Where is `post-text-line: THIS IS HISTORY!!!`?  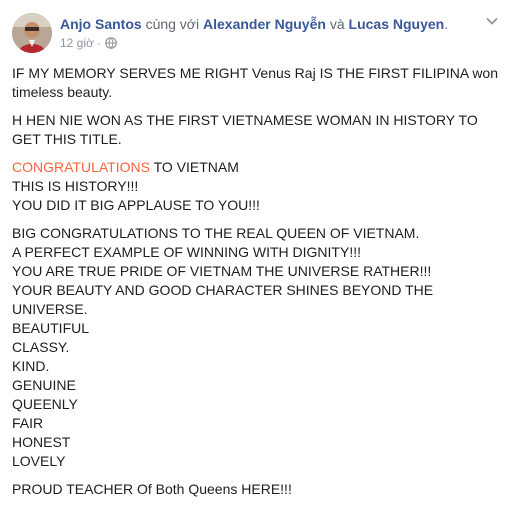
post-text-line: THIS IS HISTORY!!! is located at coordinates (75, 186).